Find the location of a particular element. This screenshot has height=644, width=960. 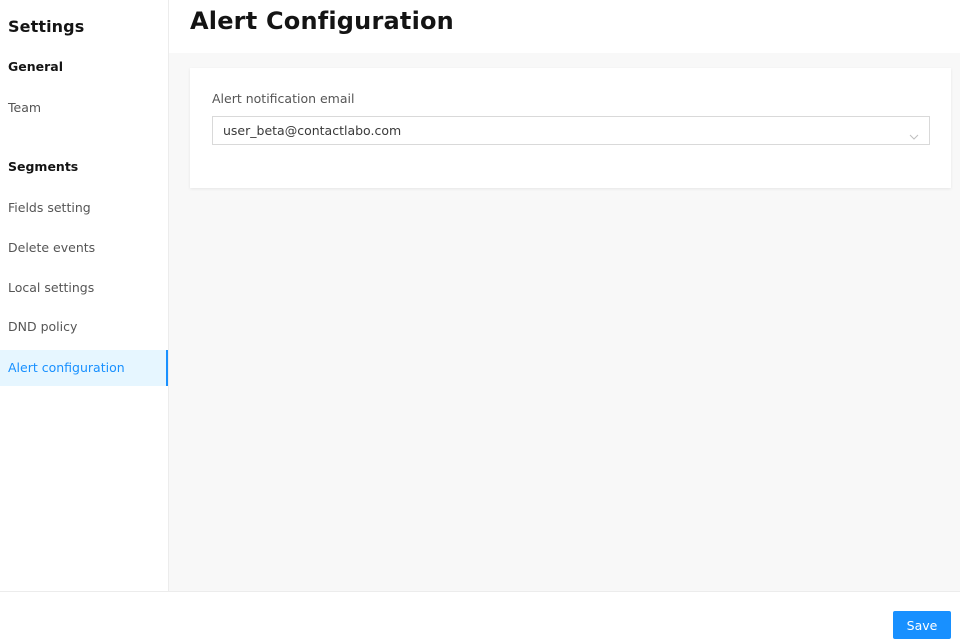

sidebar-item-fields-setting: Fields setting is located at coordinates (84, 208).